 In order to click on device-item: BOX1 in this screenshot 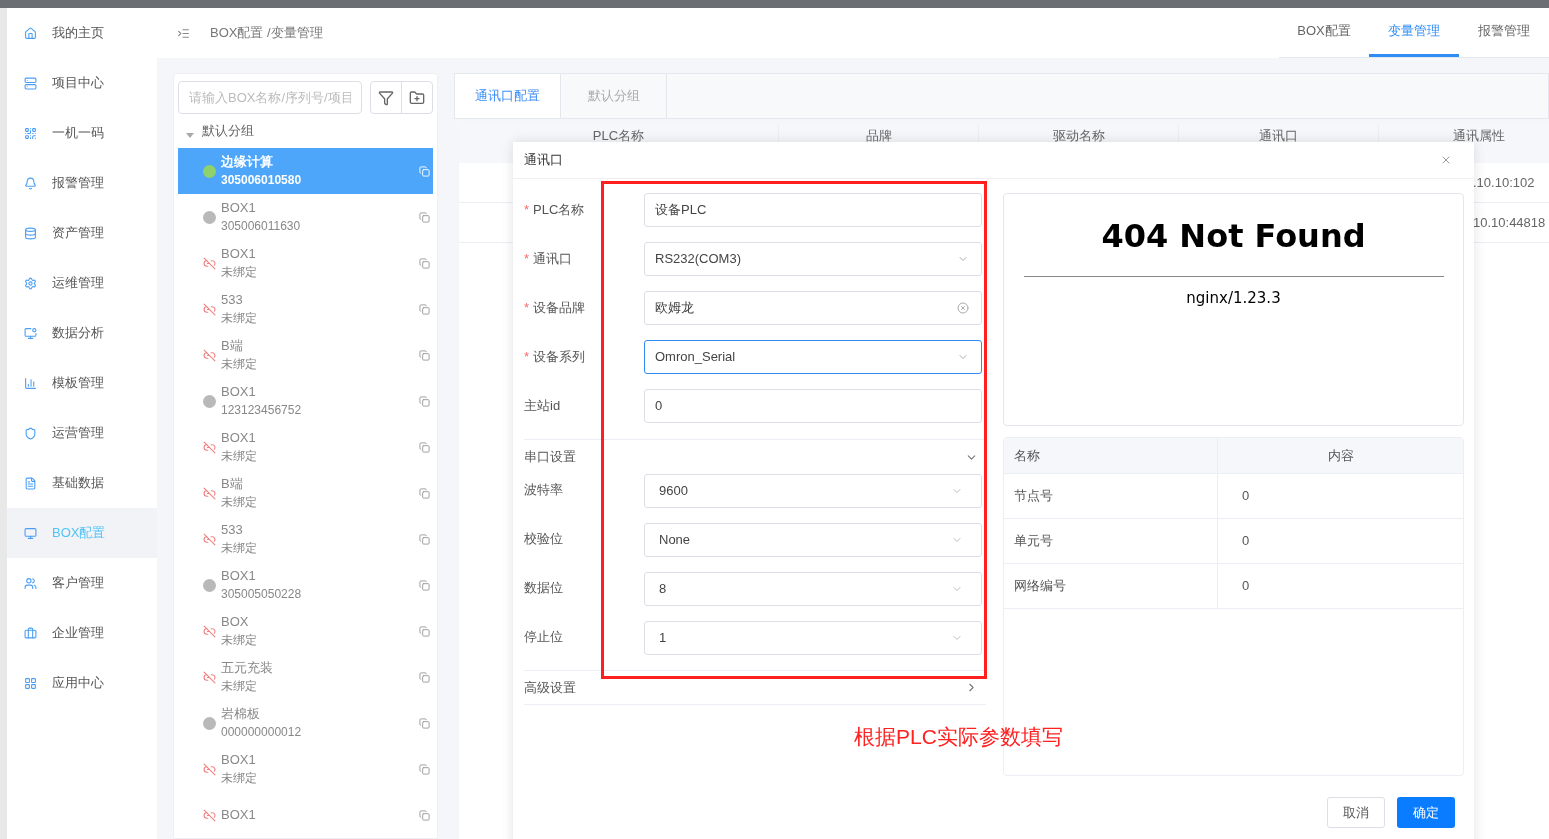, I will do `click(305, 815)`.